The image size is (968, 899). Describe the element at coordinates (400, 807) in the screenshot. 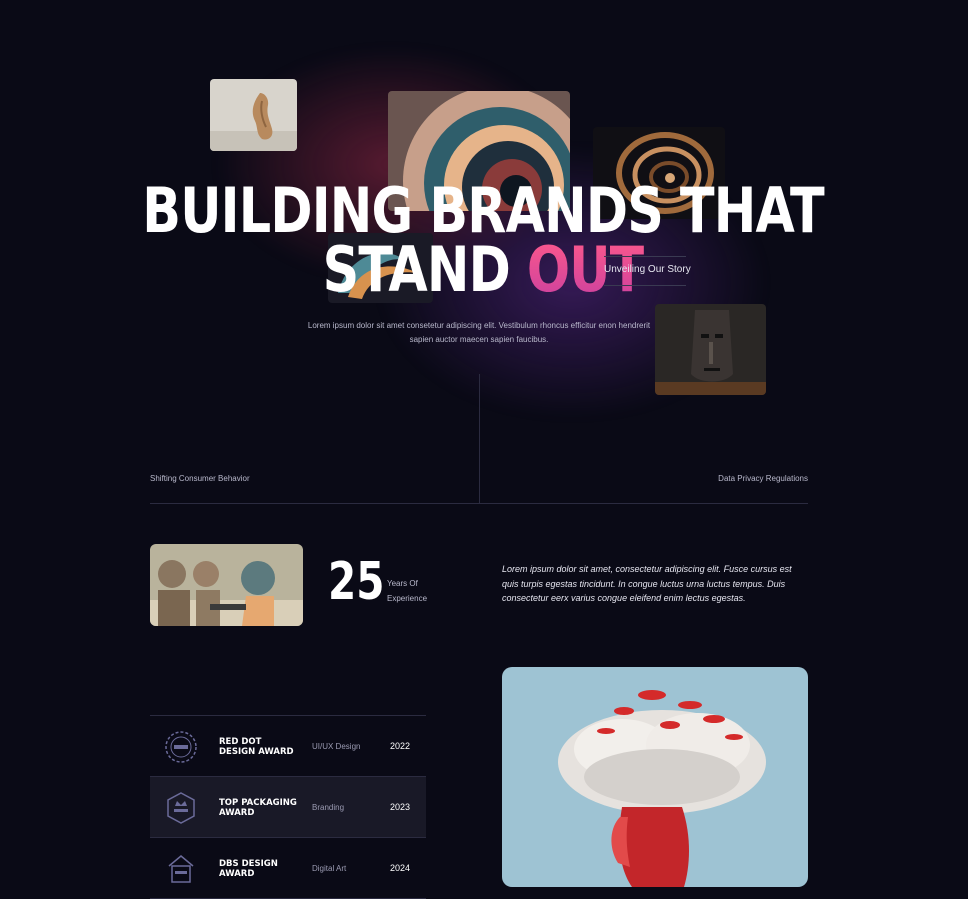

I see `award-year: 2023` at that location.